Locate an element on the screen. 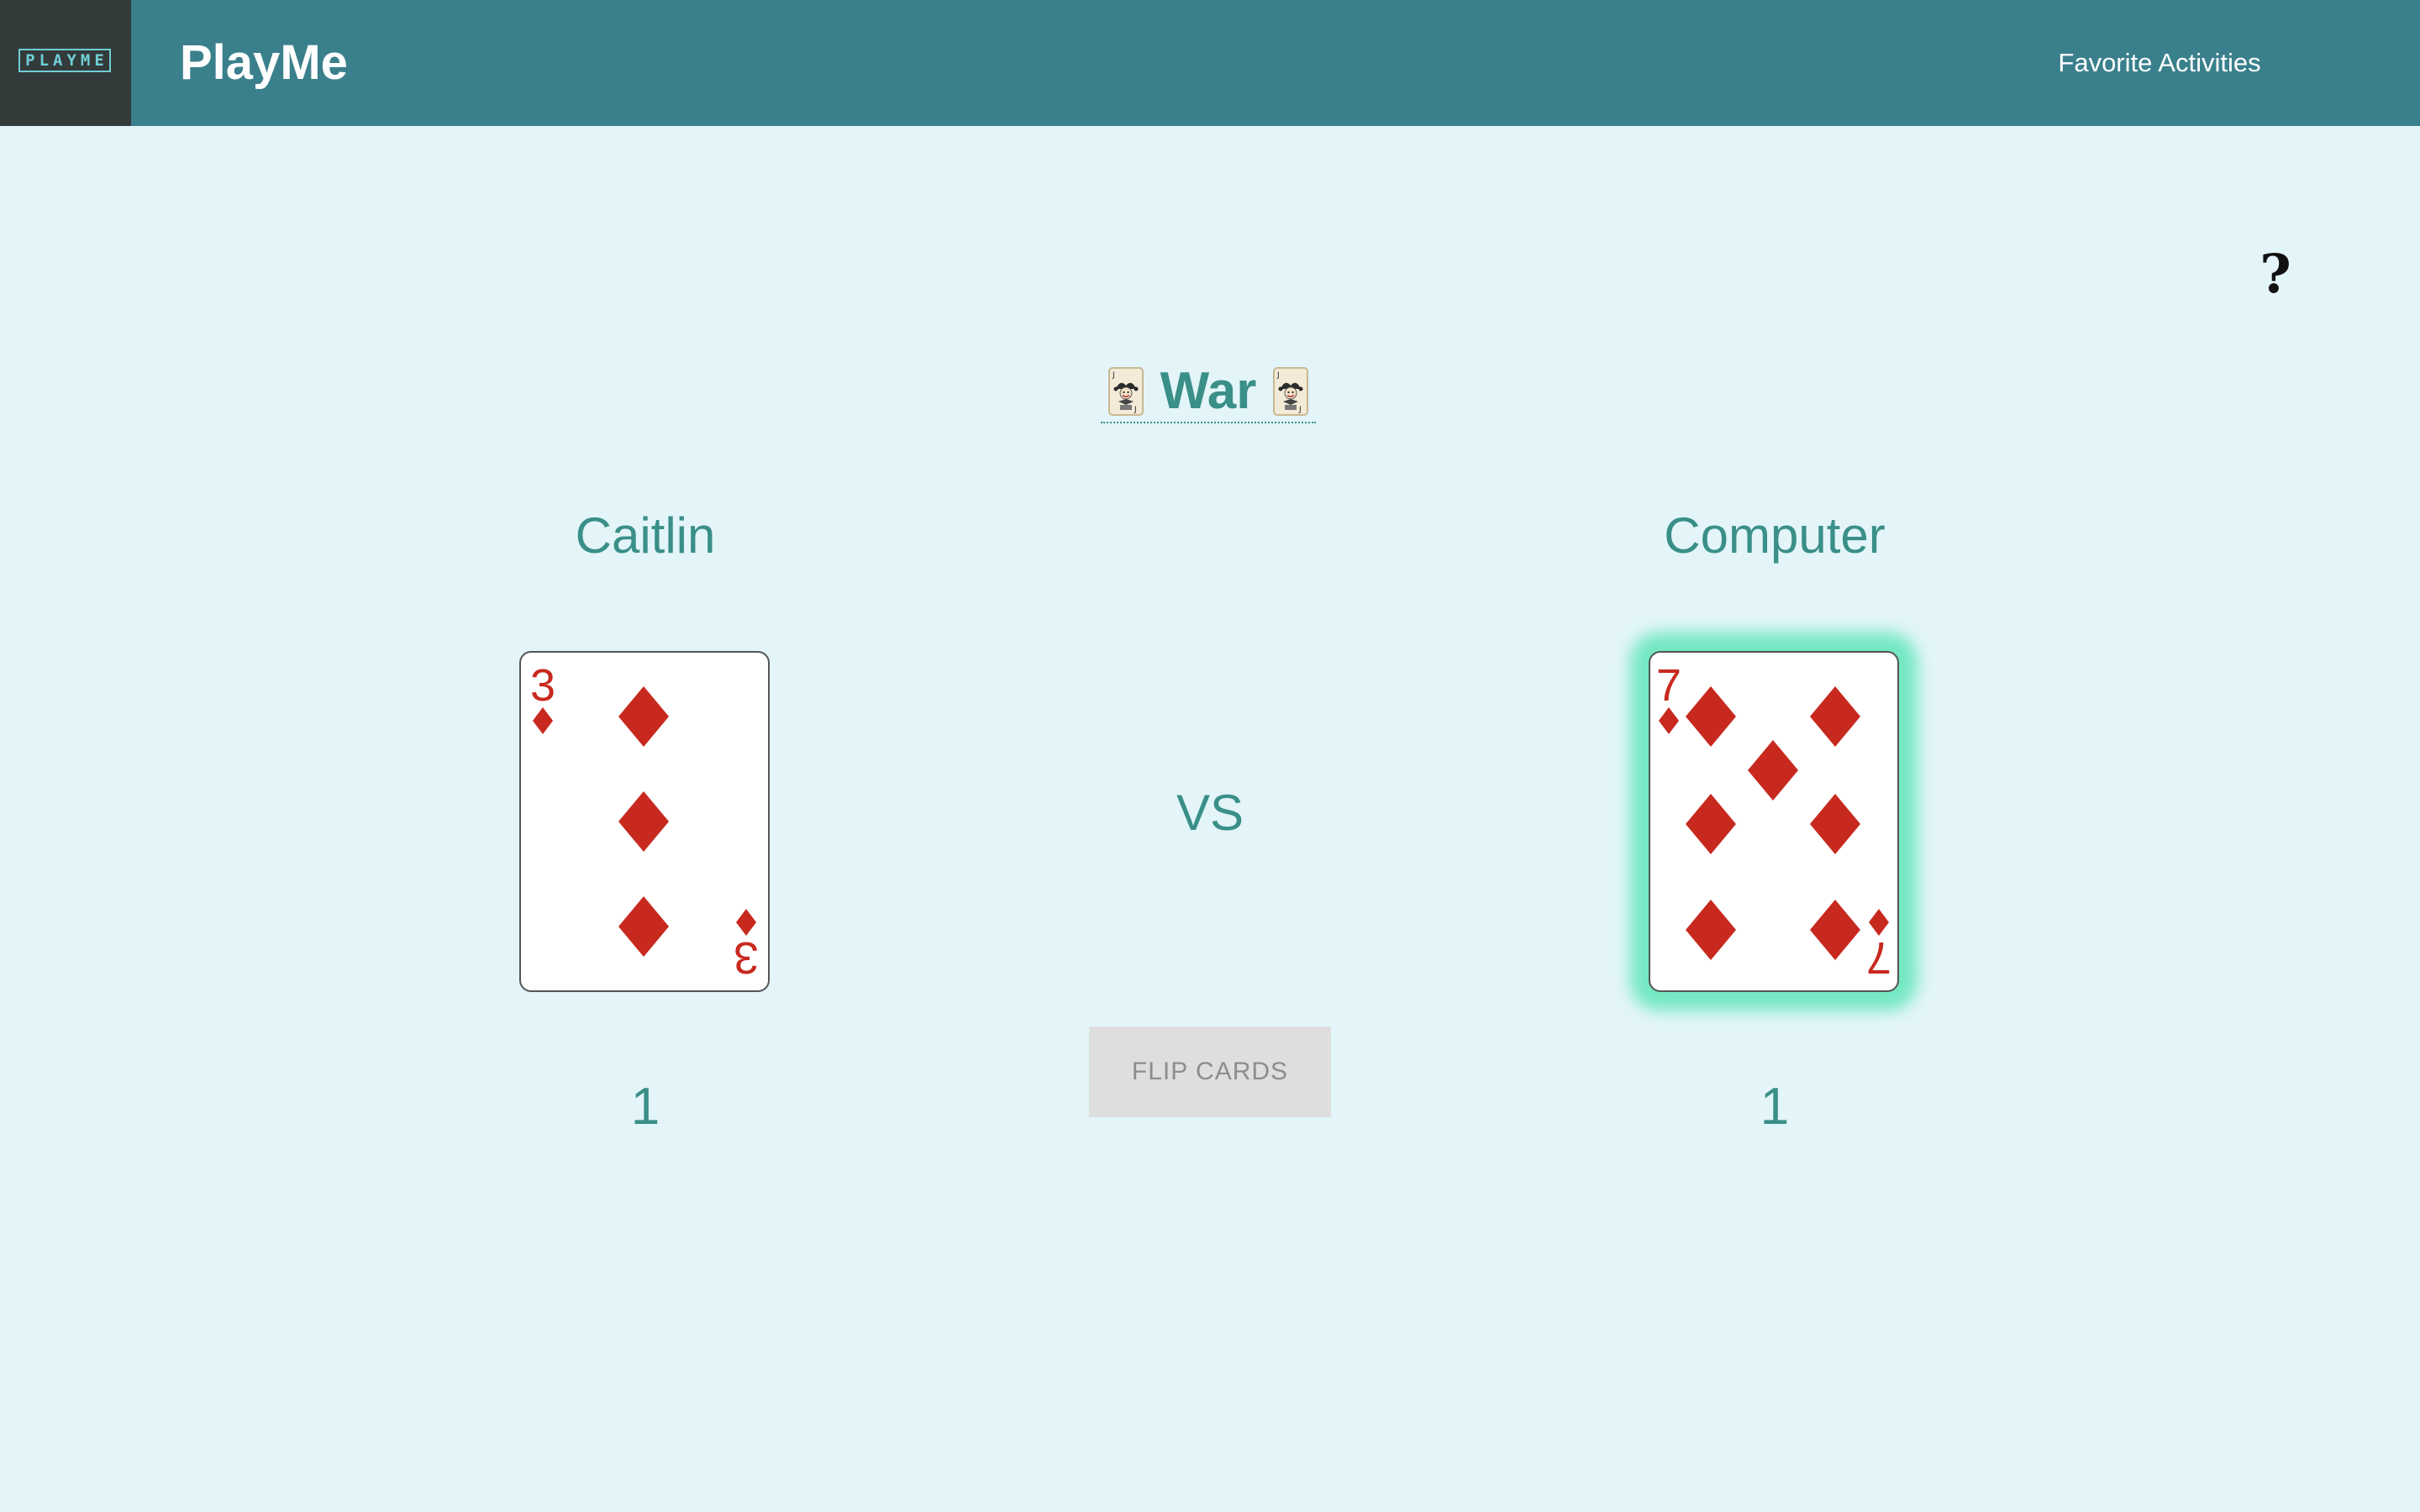 The image size is (2420, 1512). vs-label: VS is located at coordinates (1210, 813).